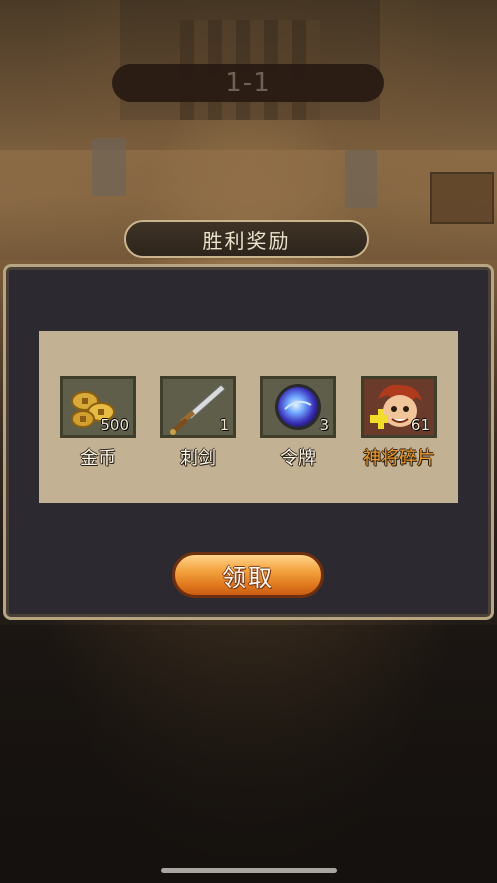 The width and height of the screenshot is (497, 883). Describe the element at coordinates (420, 425) in the screenshot. I see `item-quantity: 61` at that location.